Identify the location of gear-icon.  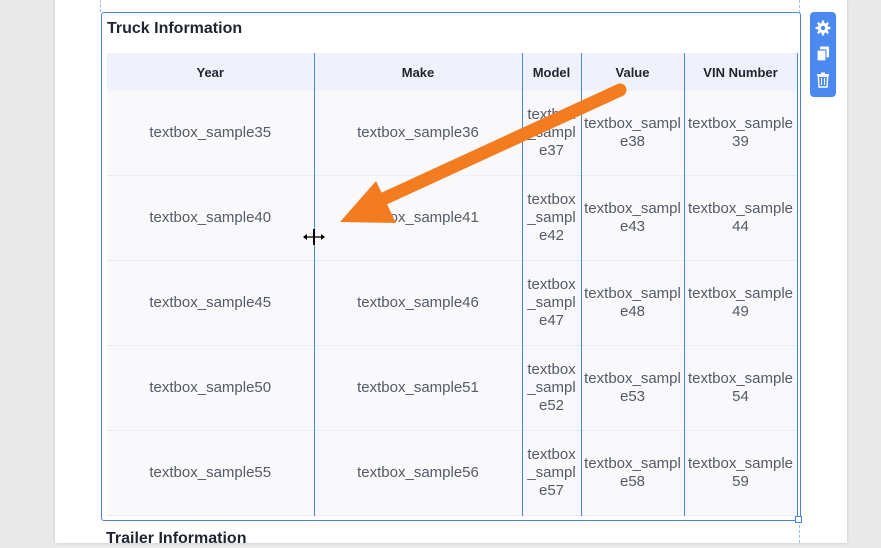
(823, 28).